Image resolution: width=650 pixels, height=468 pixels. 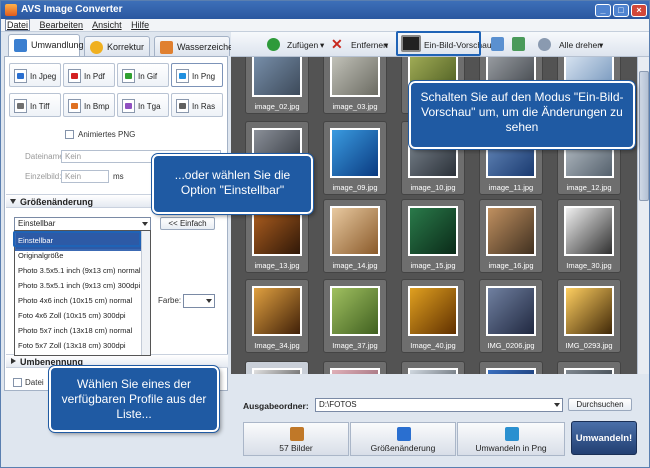 What do you see at coordinates (355, 265) in the screenshot?
I see `thumbnail-caption: image_14.jpg` at bounding box center [355, 265].